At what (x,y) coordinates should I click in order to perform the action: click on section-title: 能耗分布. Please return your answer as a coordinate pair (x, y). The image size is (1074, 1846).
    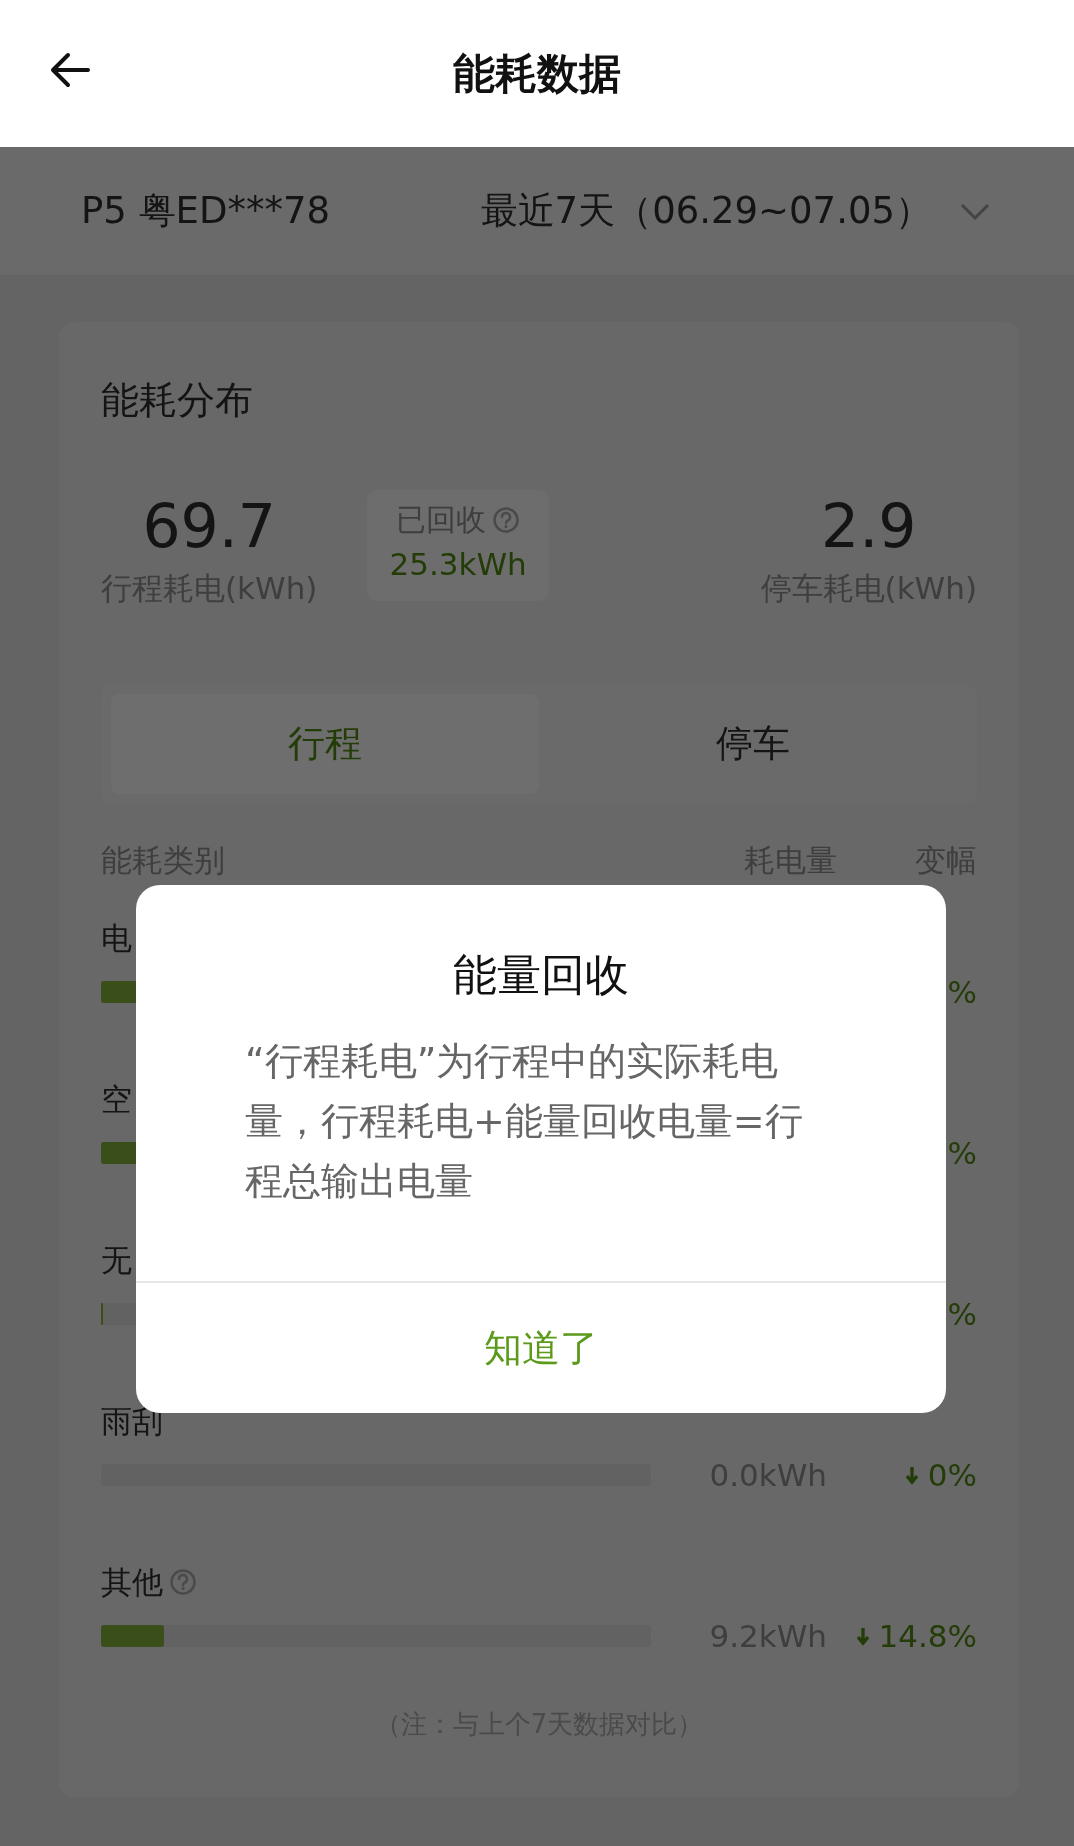
    Looking at the image, I should click on (177, 400).